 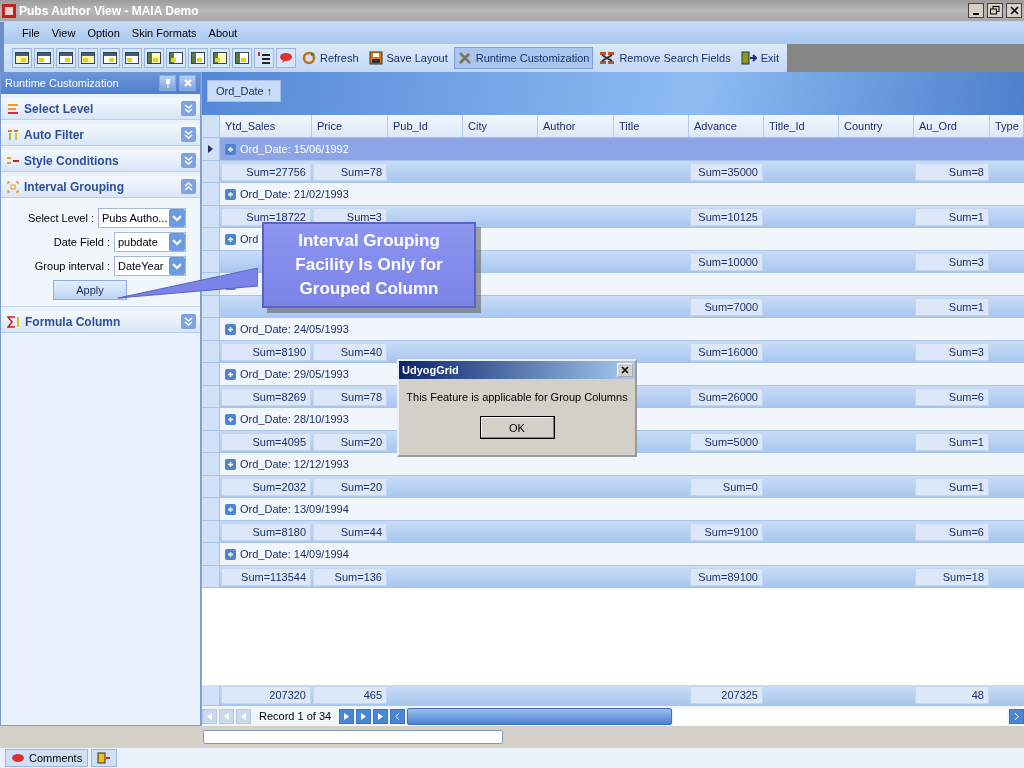 I want to click on callout-tooltip: Interval Grouping Facility Is Only for Grouped Column, so click(x=369, y=265).